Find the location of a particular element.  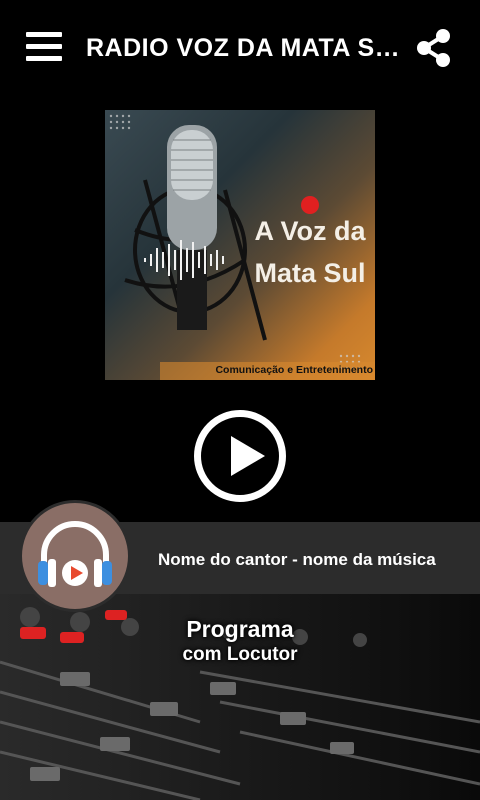

program-name: Programa is located at coordinates (240, 629).